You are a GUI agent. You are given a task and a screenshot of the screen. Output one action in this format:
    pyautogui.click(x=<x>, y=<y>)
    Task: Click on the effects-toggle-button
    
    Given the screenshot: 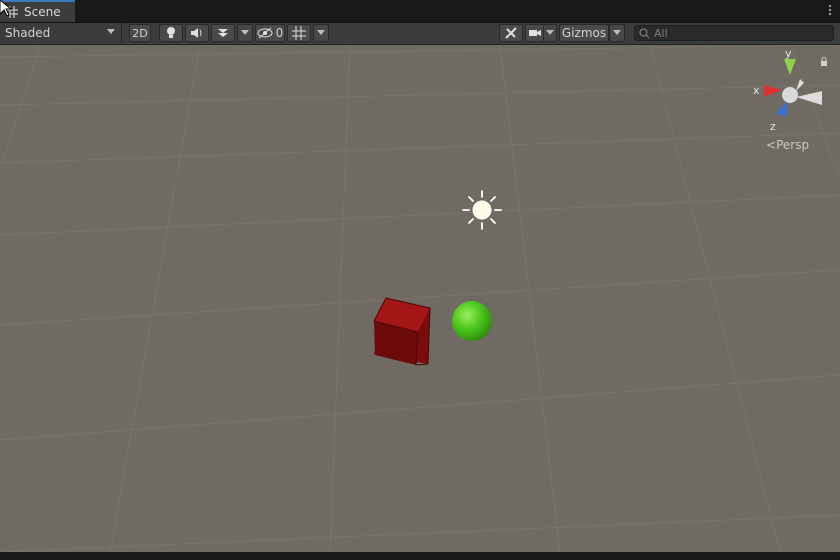 What is the action you would take?
    pyautogui.click(x=223, y=33)
    